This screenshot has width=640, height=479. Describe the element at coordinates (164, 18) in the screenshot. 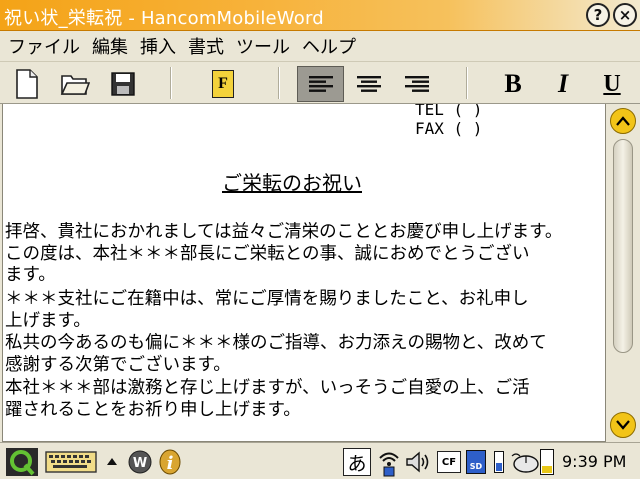

I see `window-title: 祝い状_栄転祝 - HancomMobileWord` at that location.